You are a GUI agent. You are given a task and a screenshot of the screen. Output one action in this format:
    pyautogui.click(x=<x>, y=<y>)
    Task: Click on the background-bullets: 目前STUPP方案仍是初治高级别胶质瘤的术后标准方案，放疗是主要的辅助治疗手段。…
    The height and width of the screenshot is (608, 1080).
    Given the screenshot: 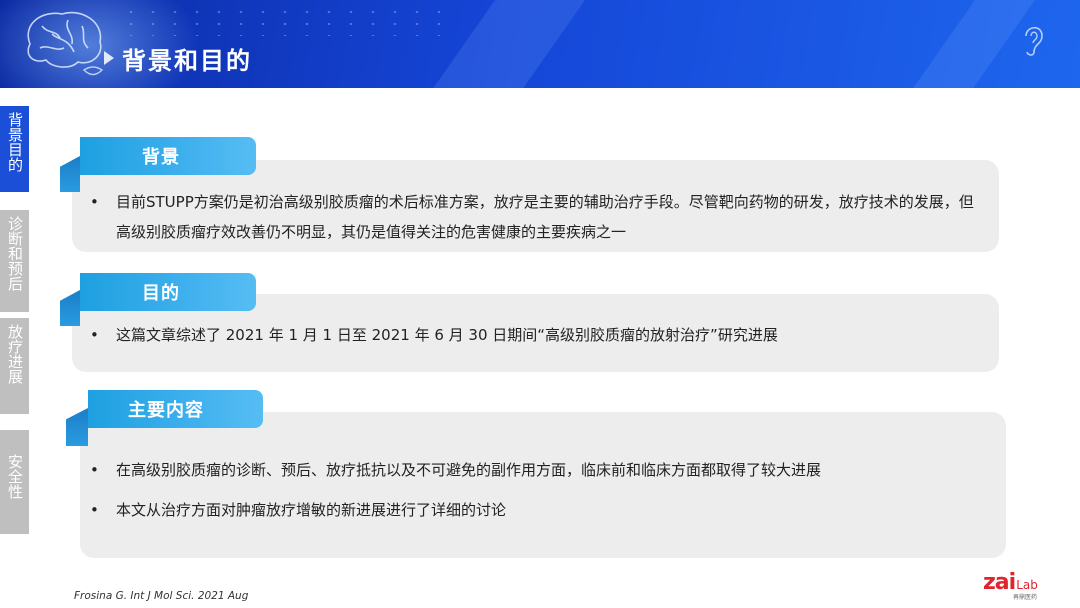 What is the action you would take?
    pyautogui.click(x=528, y=217)
    